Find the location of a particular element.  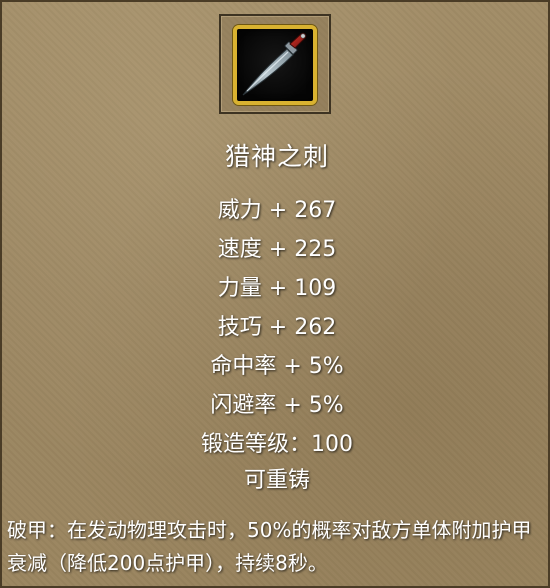

stat-forge-level: 锻造等级：100 is located at coordinates (277, 444).